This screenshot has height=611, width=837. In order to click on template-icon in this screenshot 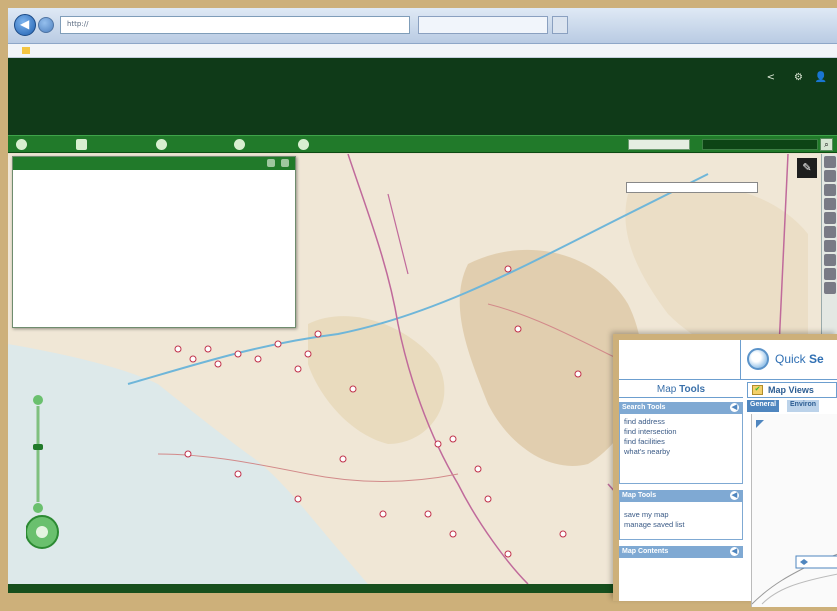, I will do `click(81, 144)`.